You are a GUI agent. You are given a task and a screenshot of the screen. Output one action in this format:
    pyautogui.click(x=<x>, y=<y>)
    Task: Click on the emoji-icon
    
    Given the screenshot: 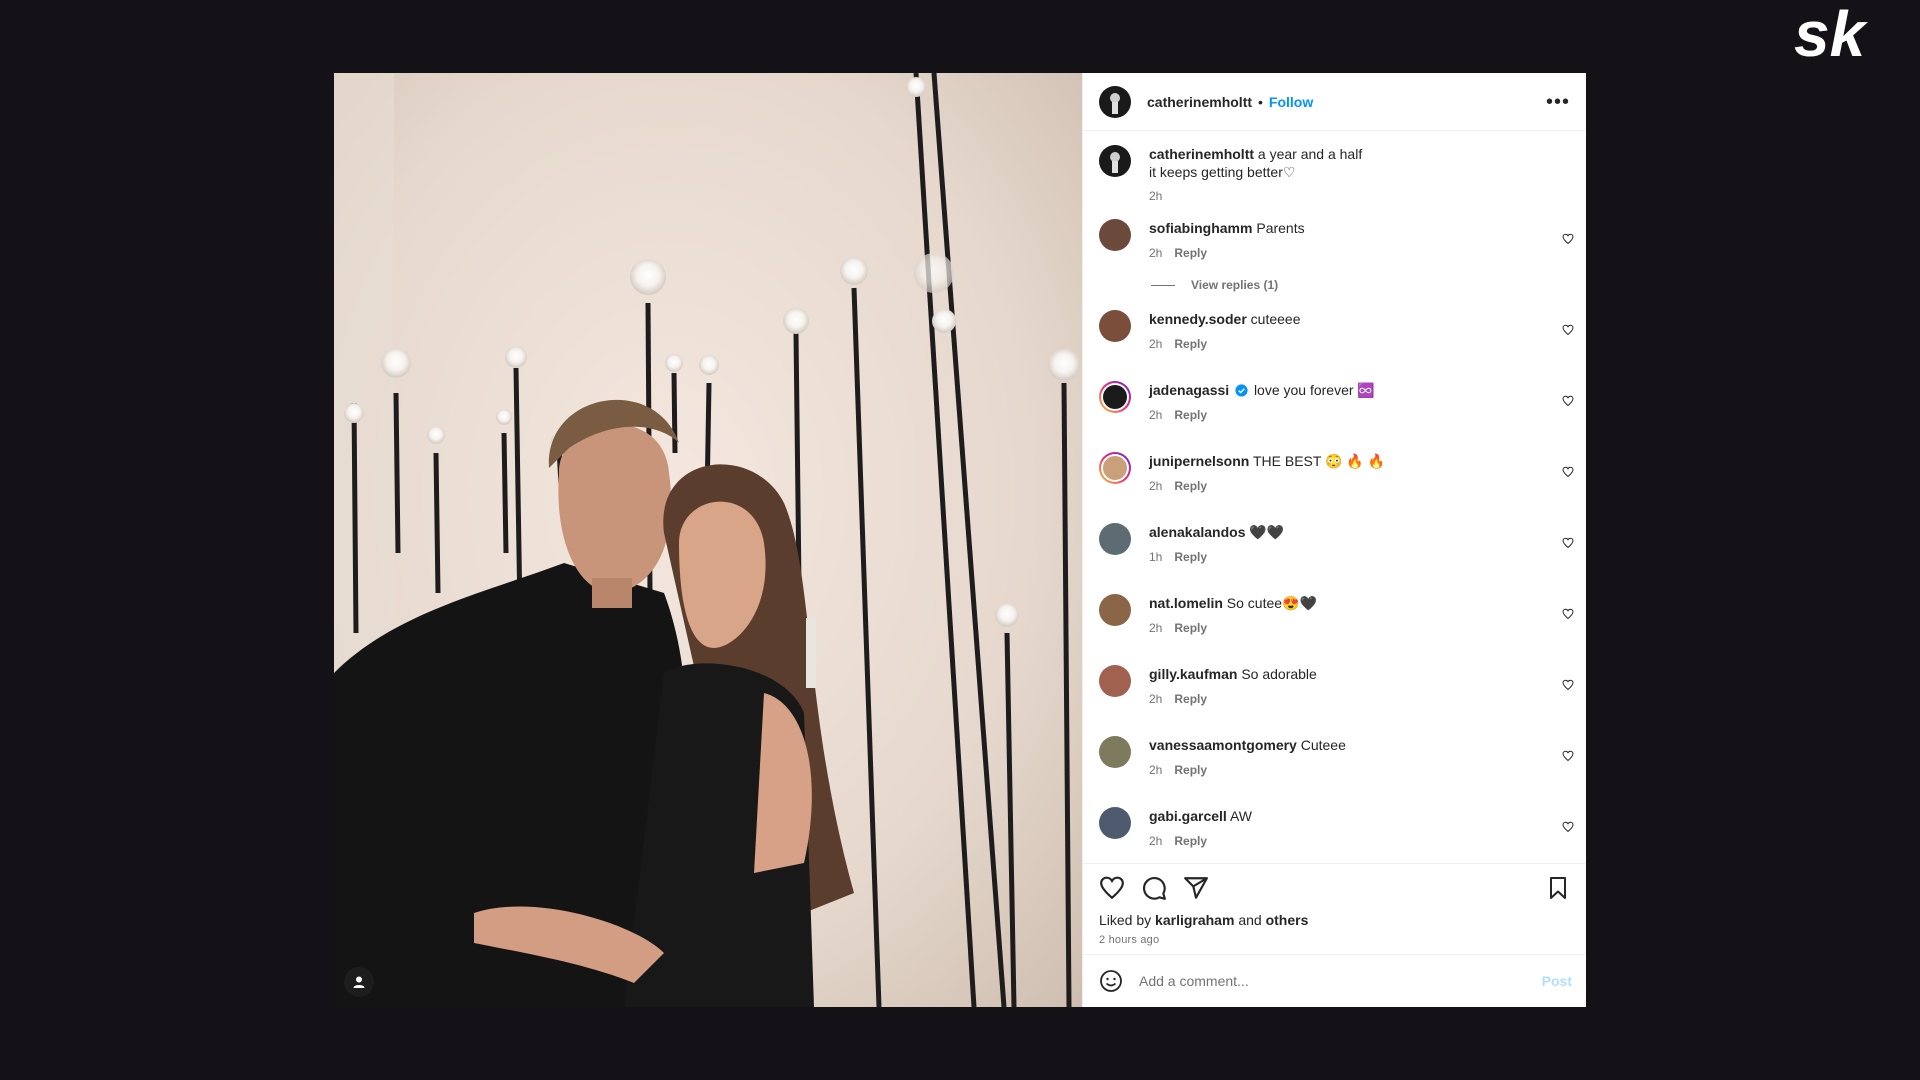 What is the action you would take?
    pyautogui.click(x=1111, y=981)
    